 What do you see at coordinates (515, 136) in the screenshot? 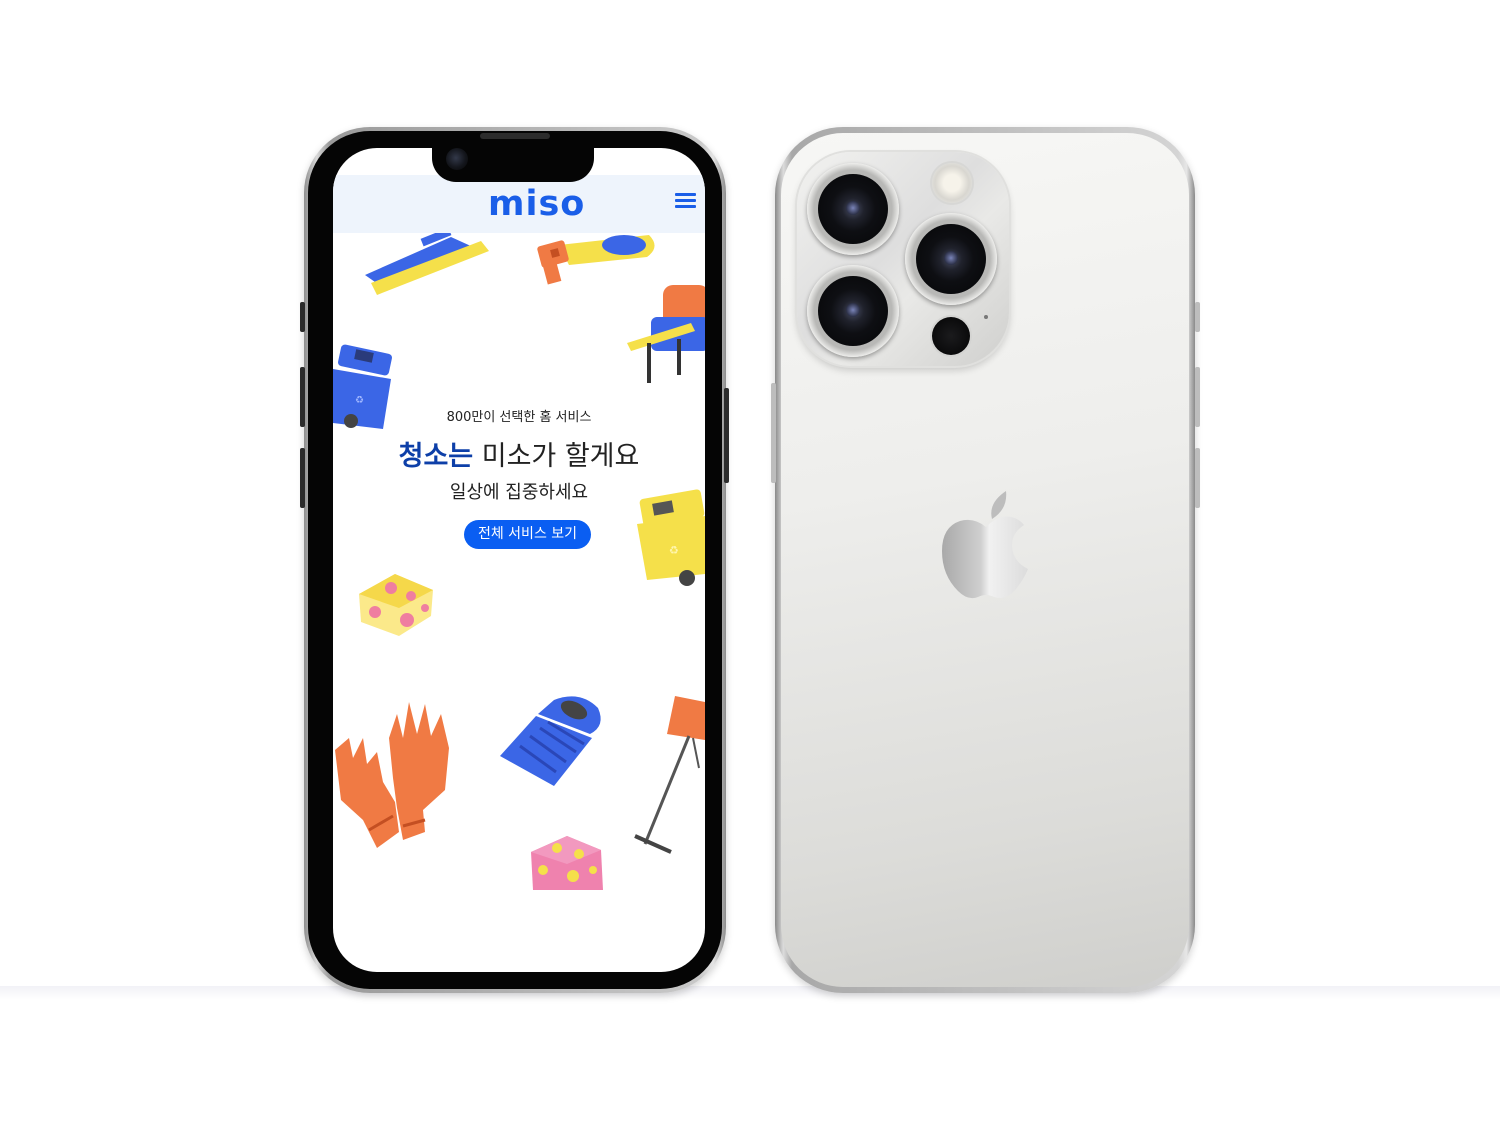
I see `earpiece-speaker` at bounding box center [515, 136].